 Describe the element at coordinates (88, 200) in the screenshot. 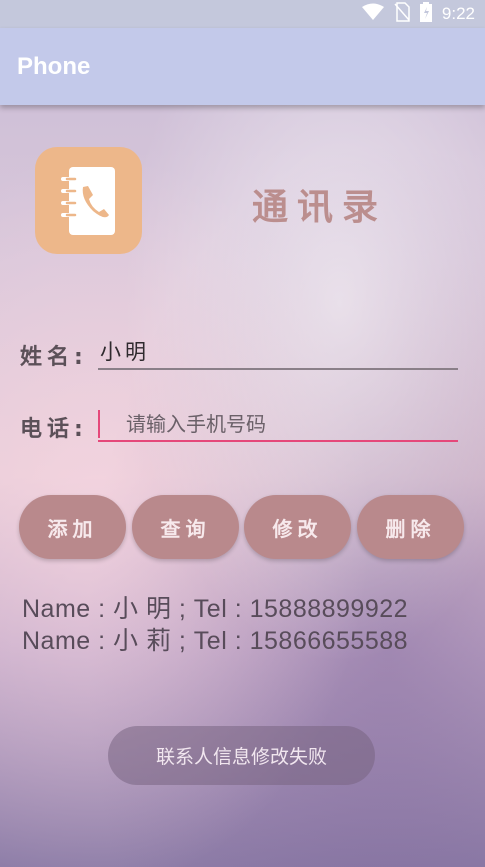

I see `contact-book-icon` at that location.